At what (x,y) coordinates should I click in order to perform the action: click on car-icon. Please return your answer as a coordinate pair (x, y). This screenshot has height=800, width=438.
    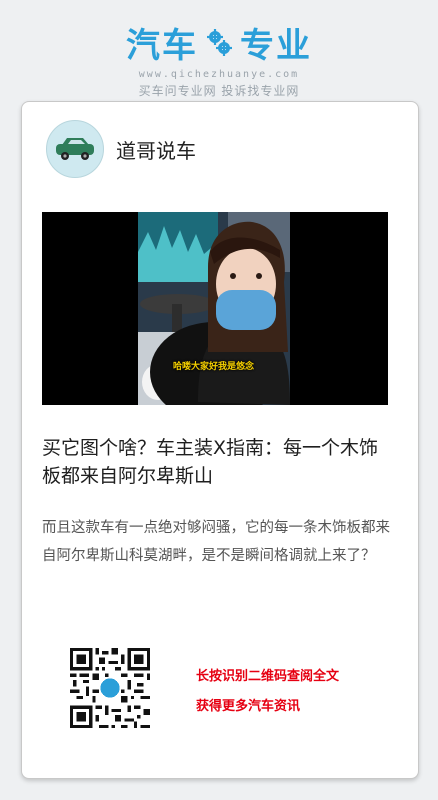
    Looking at the image, I should click on (75, 149).